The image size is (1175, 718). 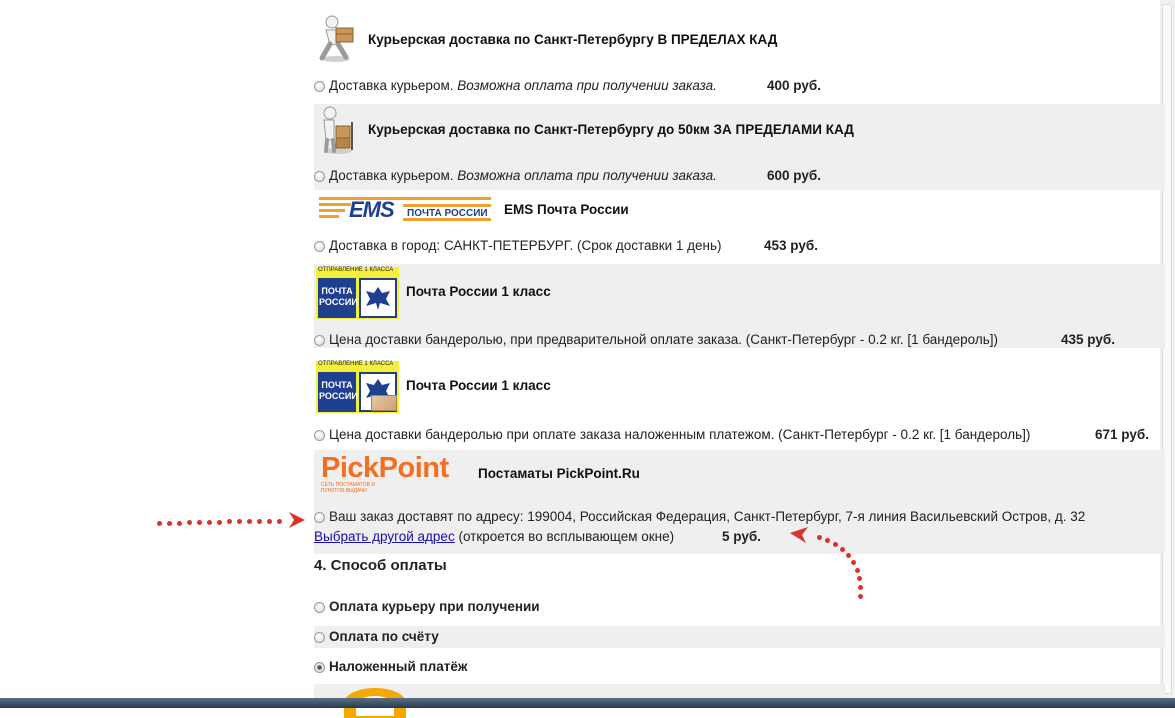 I want to click on payment-option-label: Оплата курьеру при получении, so click(x=434, y=606).